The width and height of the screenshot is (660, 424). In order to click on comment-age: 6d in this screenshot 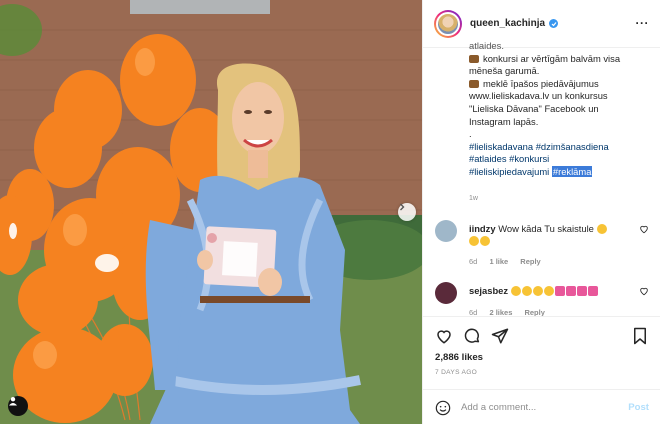, I will do `click(473, 261)`.